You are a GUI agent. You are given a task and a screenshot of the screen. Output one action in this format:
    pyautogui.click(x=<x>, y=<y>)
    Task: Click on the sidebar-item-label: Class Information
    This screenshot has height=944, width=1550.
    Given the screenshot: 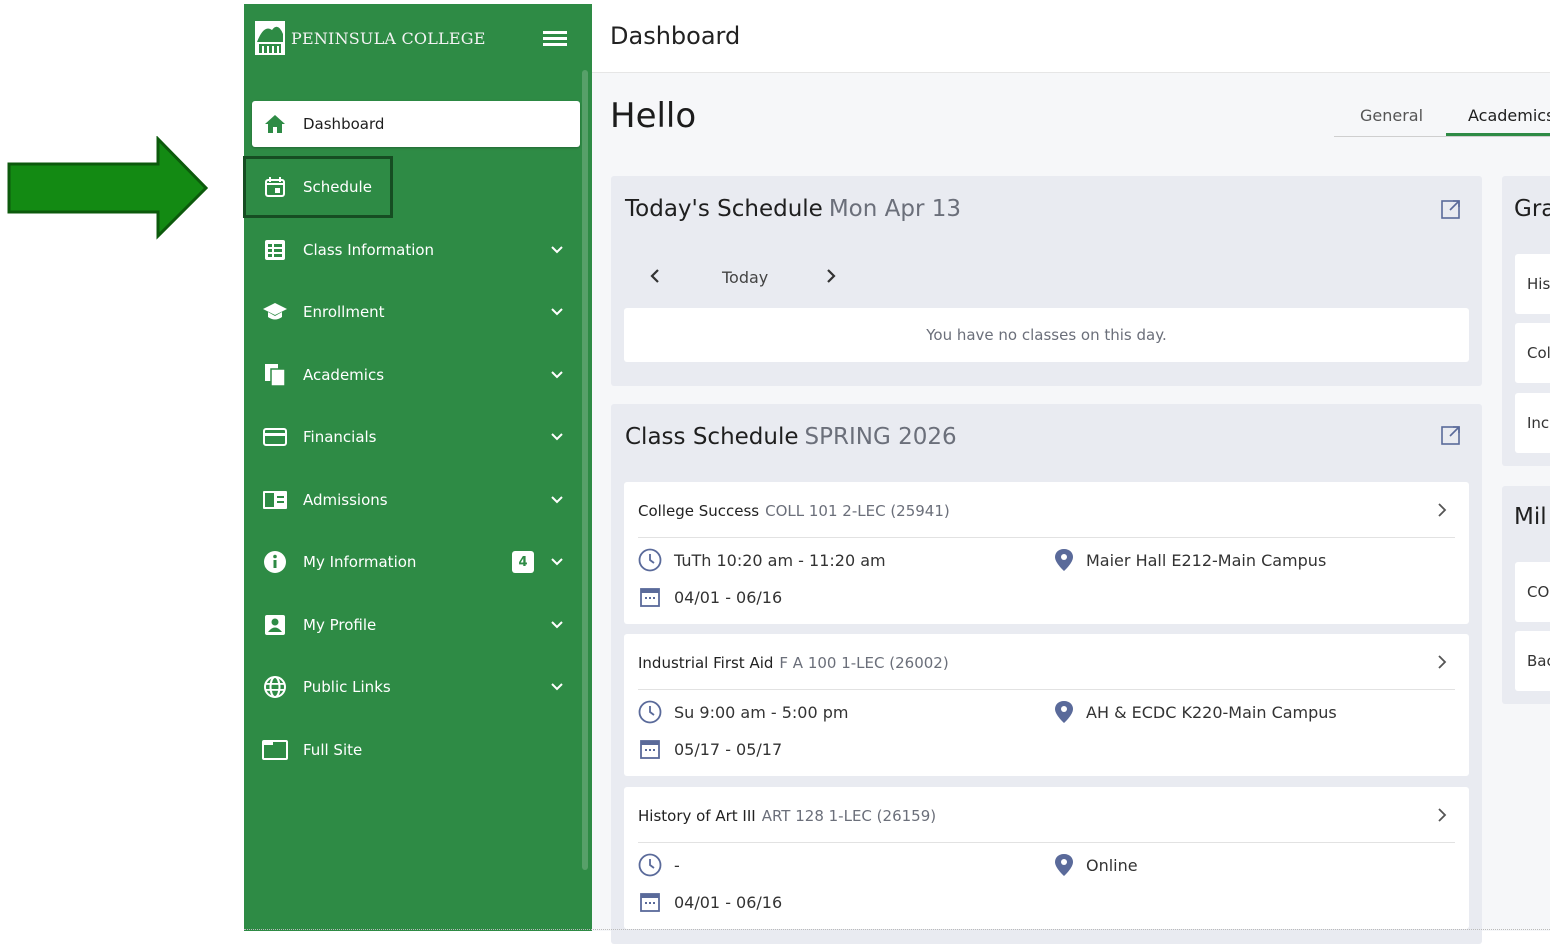 What is the action you would take?
    pyautogui.click(x=369, y=250)
    